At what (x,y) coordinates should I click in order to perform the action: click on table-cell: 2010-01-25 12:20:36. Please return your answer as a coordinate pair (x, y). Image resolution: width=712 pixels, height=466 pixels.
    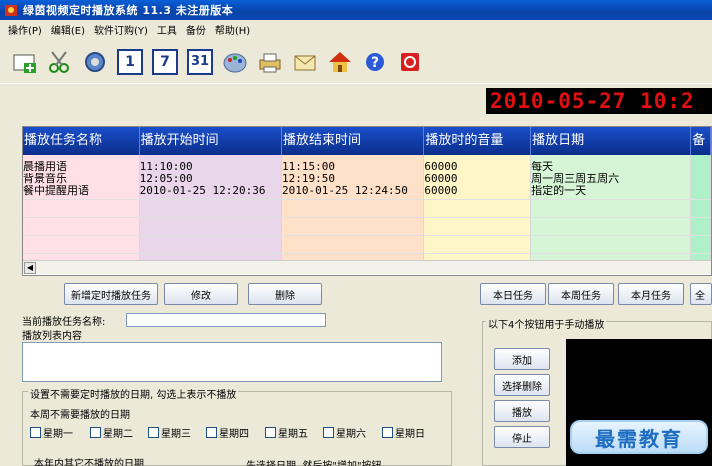
    Looking at the image, I should click on (210, 191).